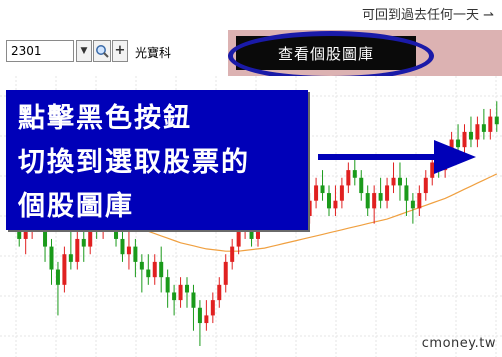  What do you see at coordinates (134, 162) in the screenshot?
I see `callout-line-2: 切換到選取股票的` at bounding box center [134, 162].